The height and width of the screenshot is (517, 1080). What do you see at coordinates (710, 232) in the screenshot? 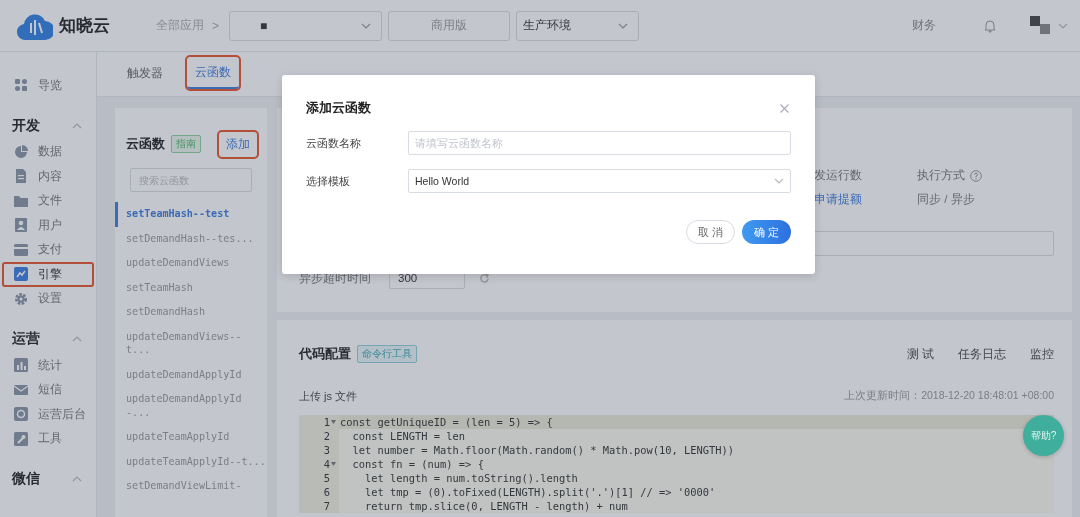
I see `cancel-button: 取 消` at bounding box center [710, 232].